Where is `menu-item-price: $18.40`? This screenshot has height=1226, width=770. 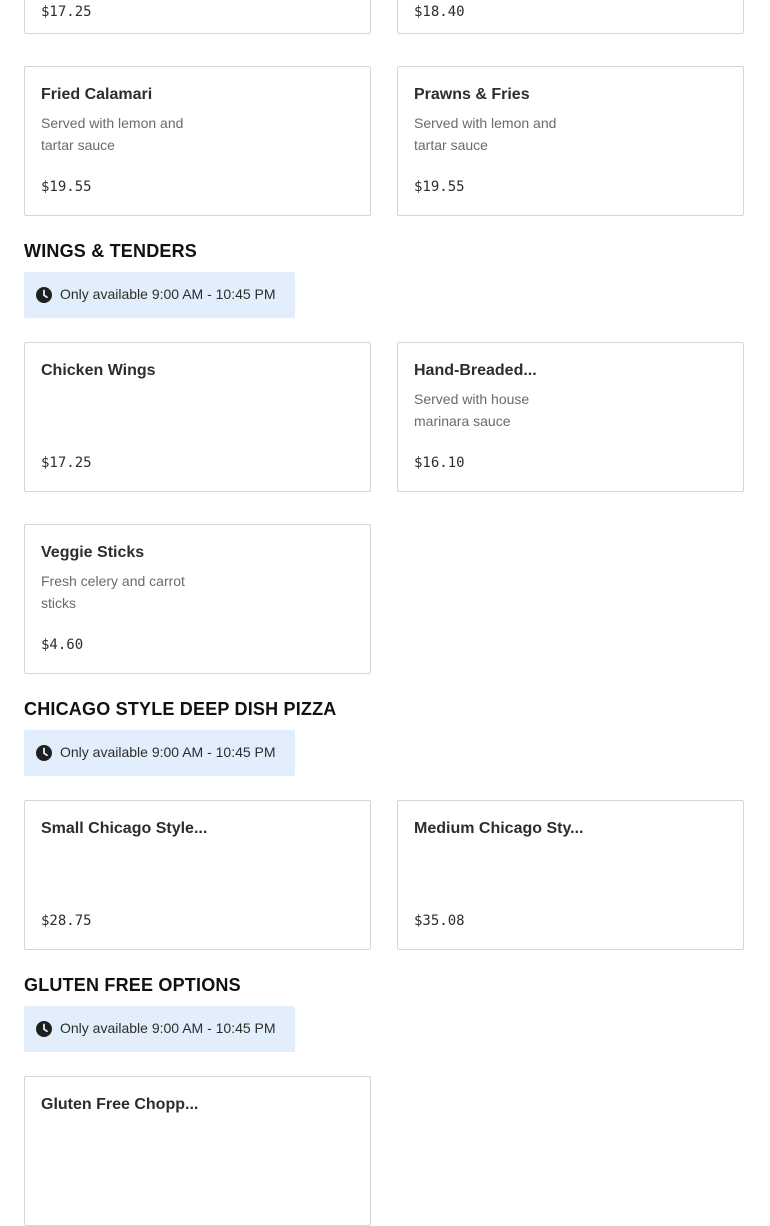
menu-item-price: $18.40 is located at coordinates (439, 12).